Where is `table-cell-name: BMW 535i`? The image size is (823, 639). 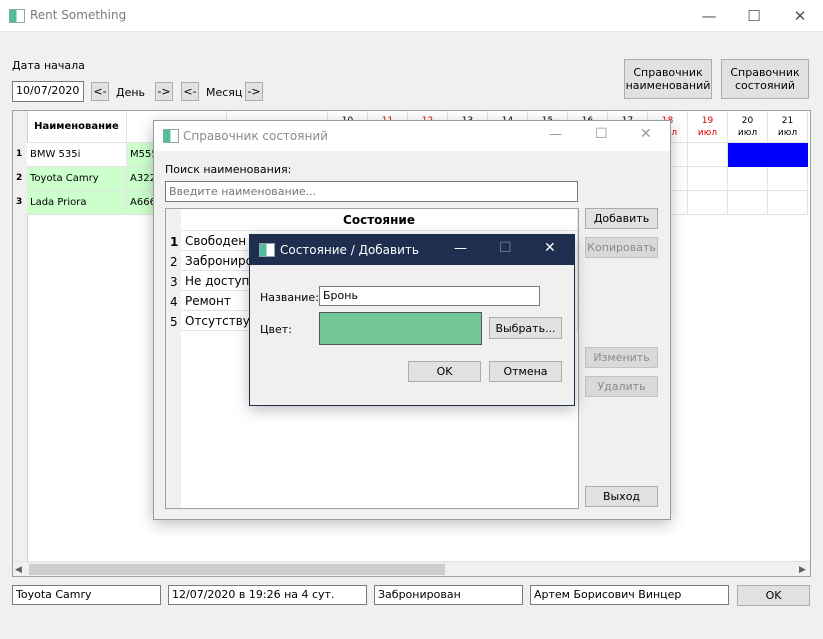 table-cell-name: BMW 535i is located at coordinates (77, 155).